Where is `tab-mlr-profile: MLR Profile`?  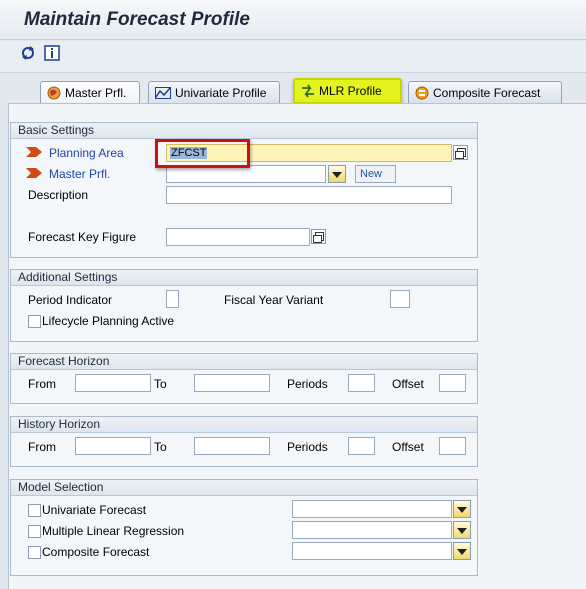
tab-mlr-profile: MLR Profile is located at coordinates (347, 91).